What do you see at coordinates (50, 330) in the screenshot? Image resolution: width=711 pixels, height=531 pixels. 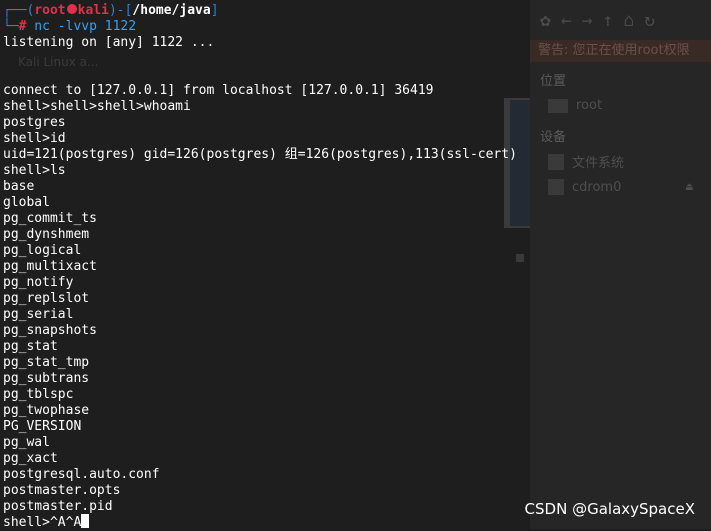 I see `terminal-output-line: pg_snapshots` at bounding box center [50, 330].